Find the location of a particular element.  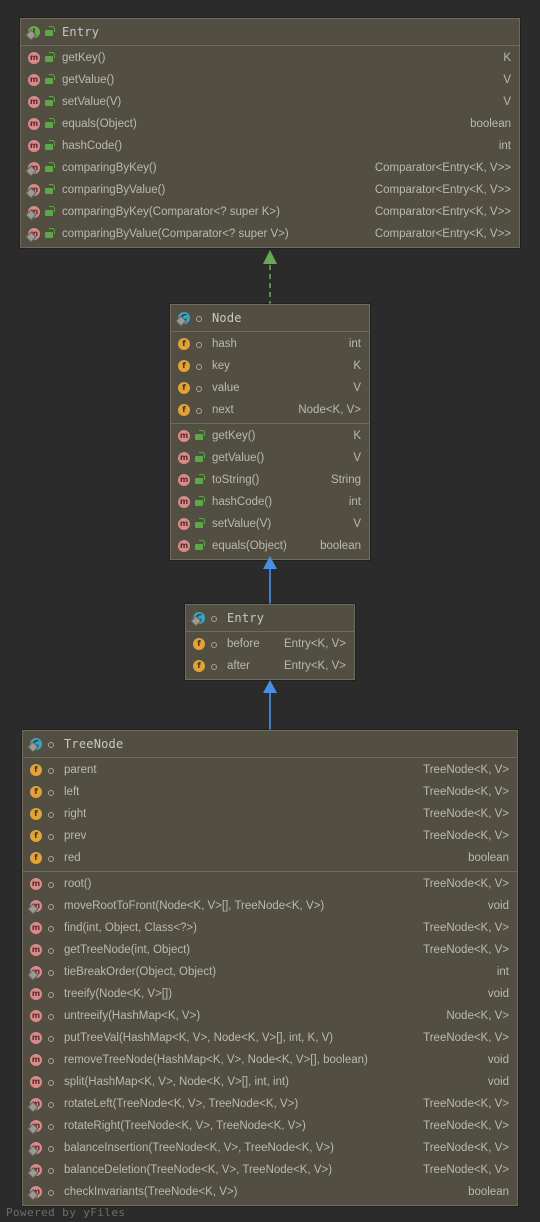

class-icon: C is located at coordinates (199, 618).